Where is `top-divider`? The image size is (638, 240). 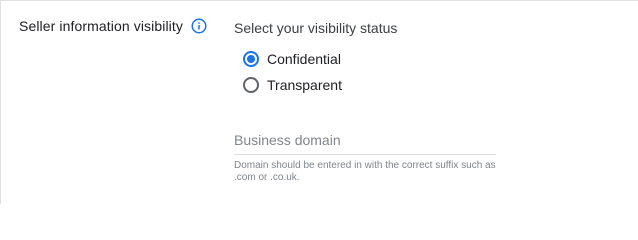 top-divider is located at coordinates (319, 0).